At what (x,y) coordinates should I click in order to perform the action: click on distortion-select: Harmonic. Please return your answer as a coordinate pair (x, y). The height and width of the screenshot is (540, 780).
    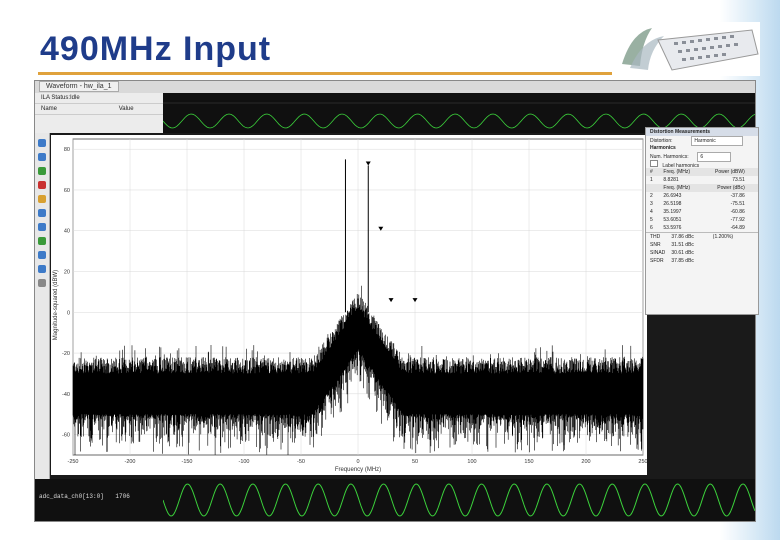
    Looking at the image, I should click on (717, 141).